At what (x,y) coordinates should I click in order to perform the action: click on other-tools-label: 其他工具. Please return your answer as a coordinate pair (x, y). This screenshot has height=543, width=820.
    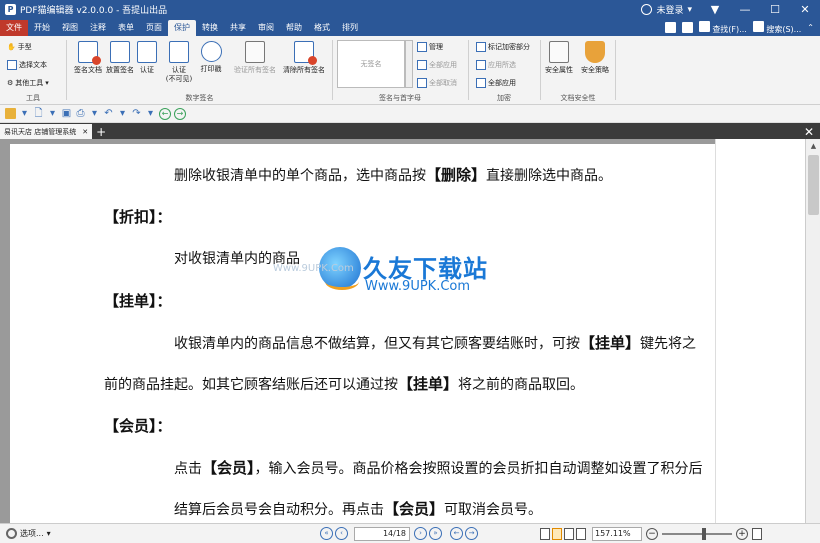
    Looking at the image, I should click on (29, 83).